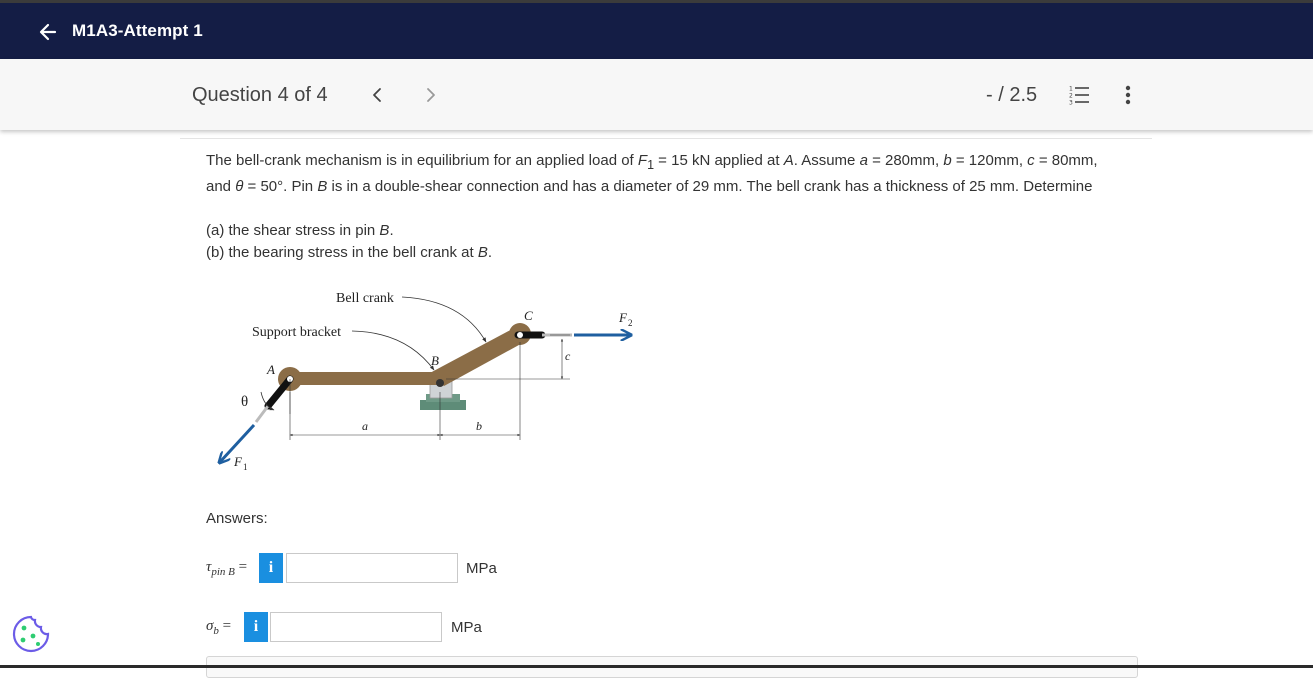 The height and width of the screenshot is (678, 1313). I want to click on label-support-bracket: Support bracket, so click(296, 332).